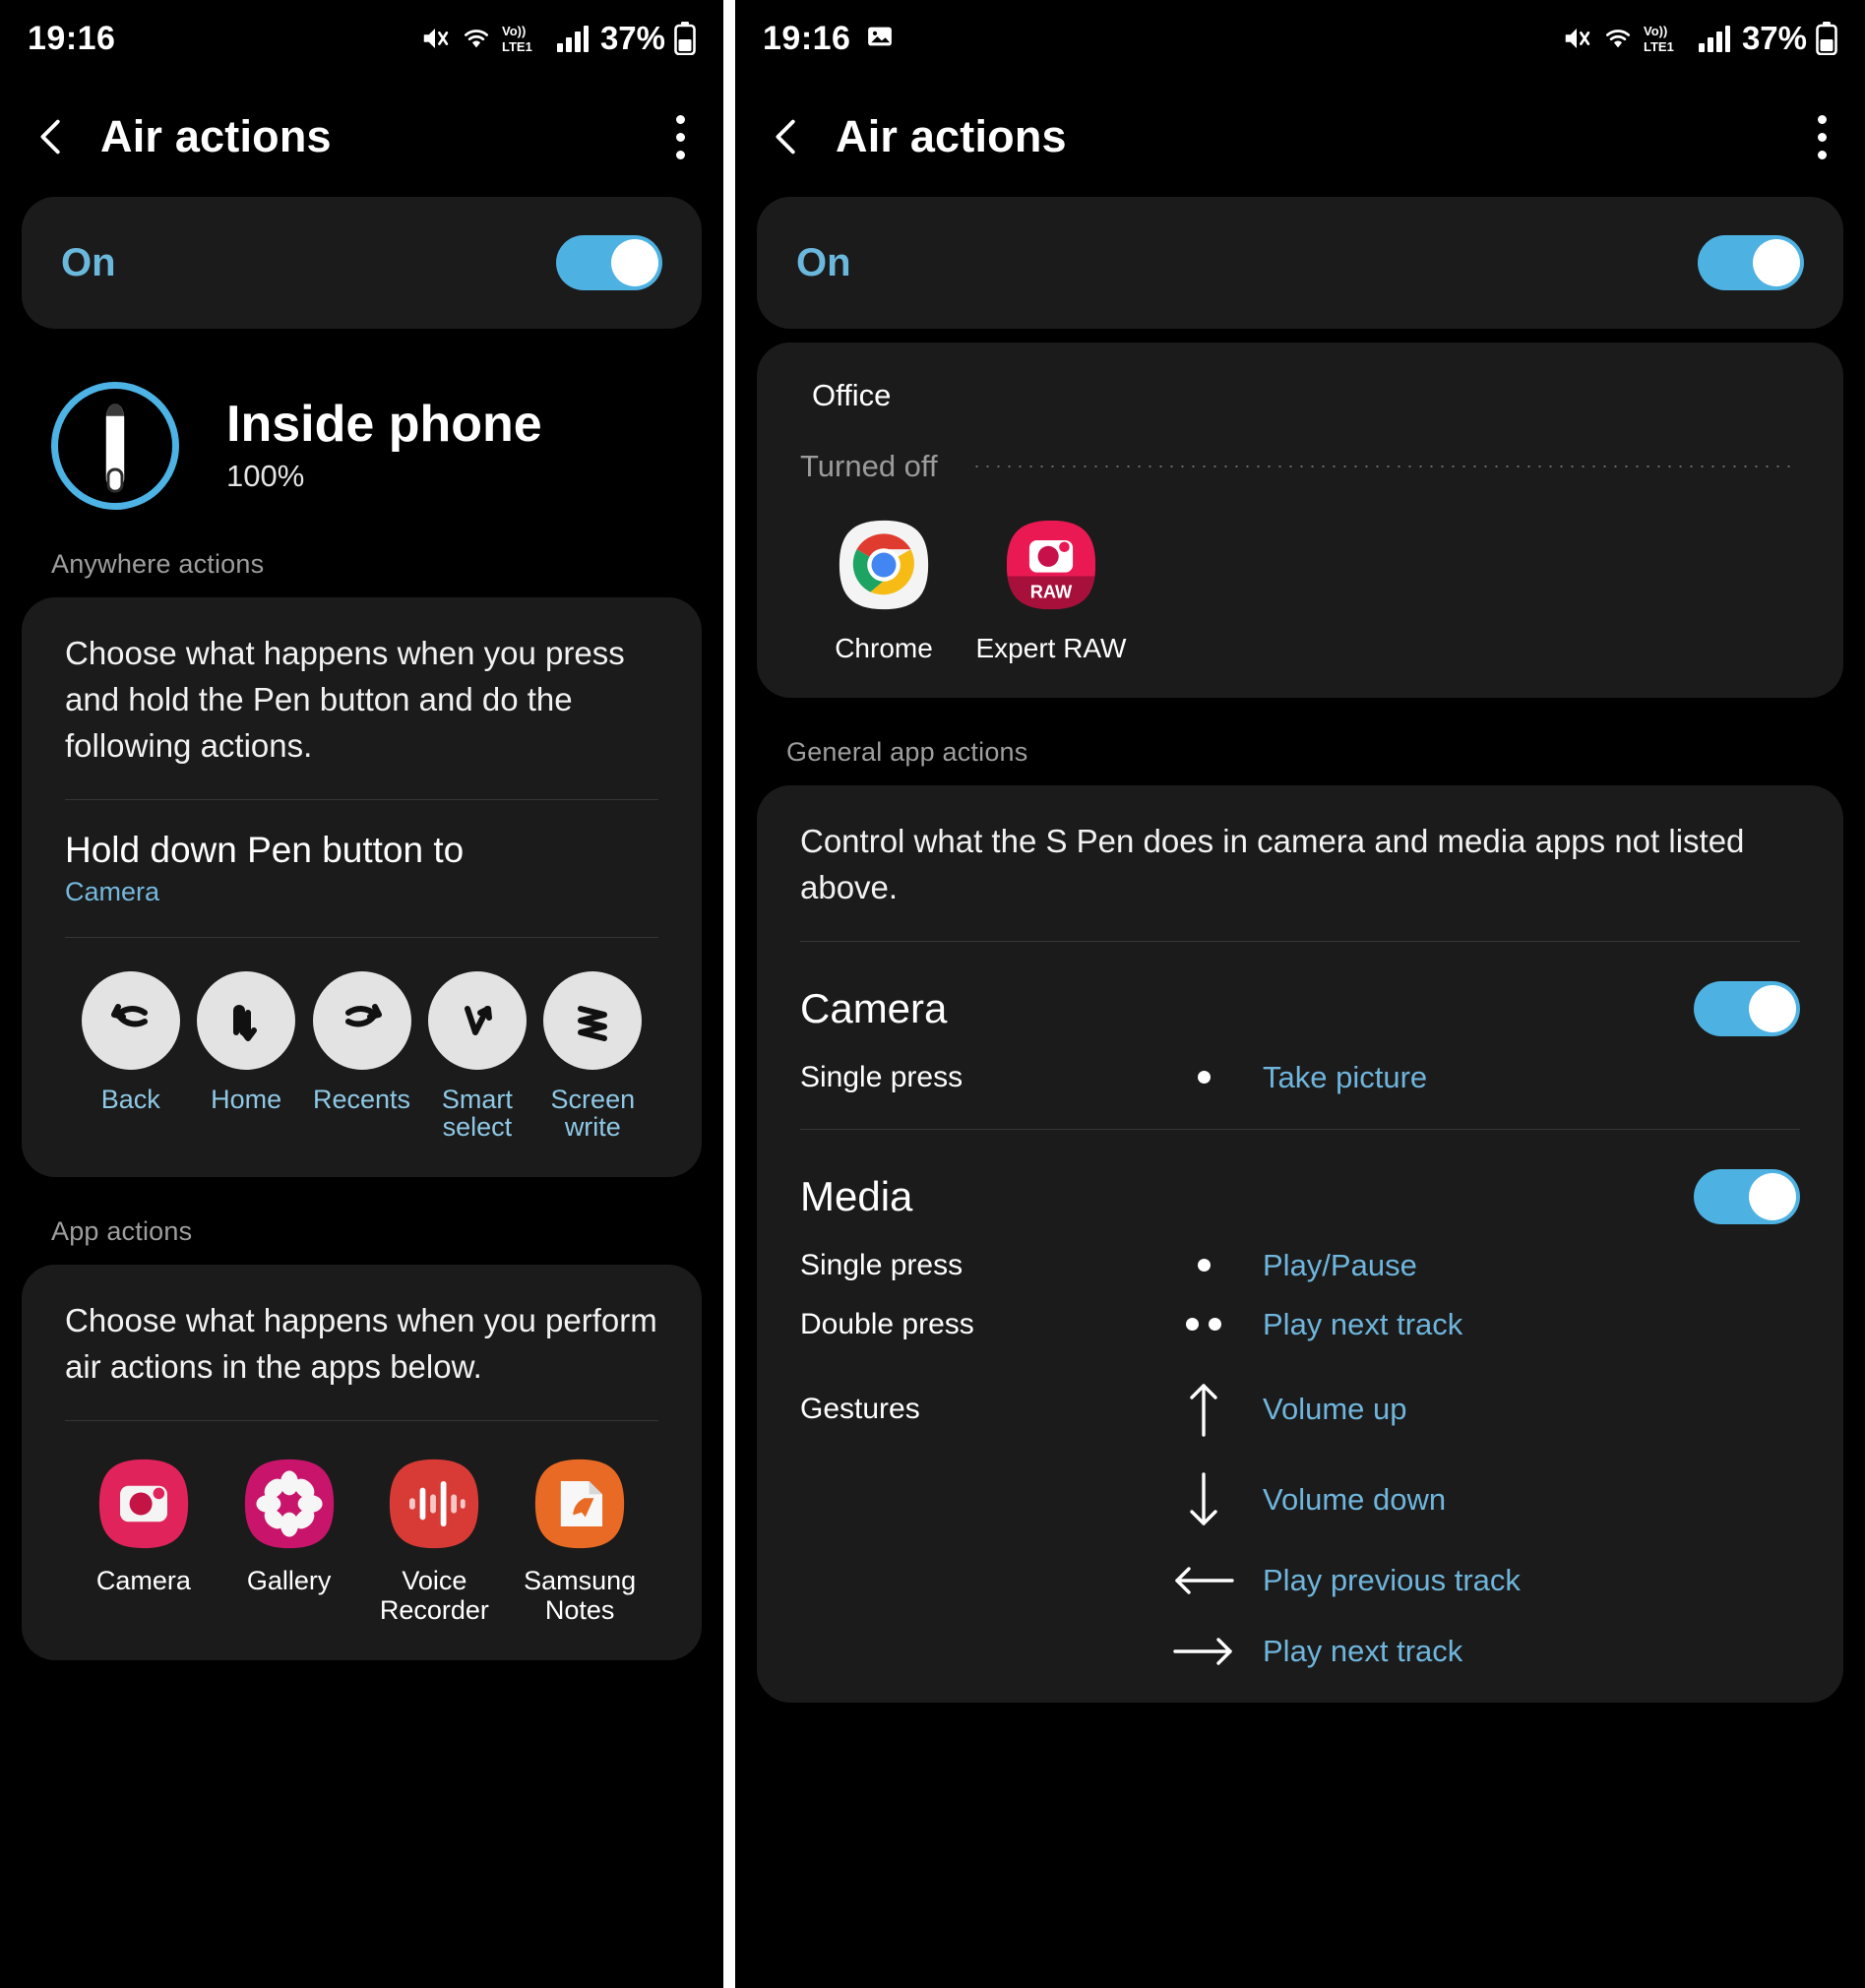 This screenshot has width=1865, height=1988. I want to click on pen-status-title: Inside phone, so click(384, 424).